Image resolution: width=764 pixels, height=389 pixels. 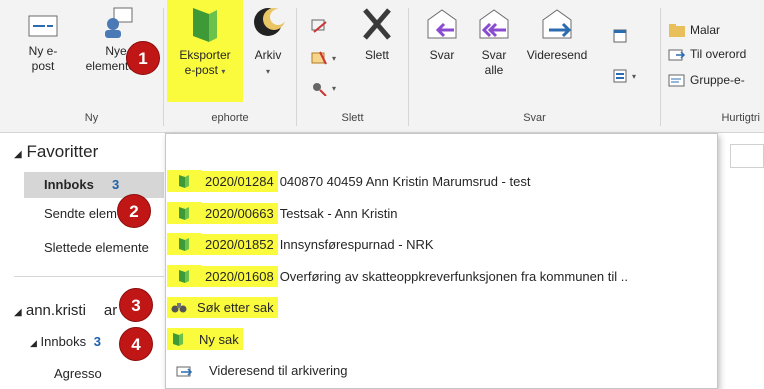 What do you see at coordinates (676, 80) in the screenshot?
I see `group-email-icon` at bounding box center [676, 80].